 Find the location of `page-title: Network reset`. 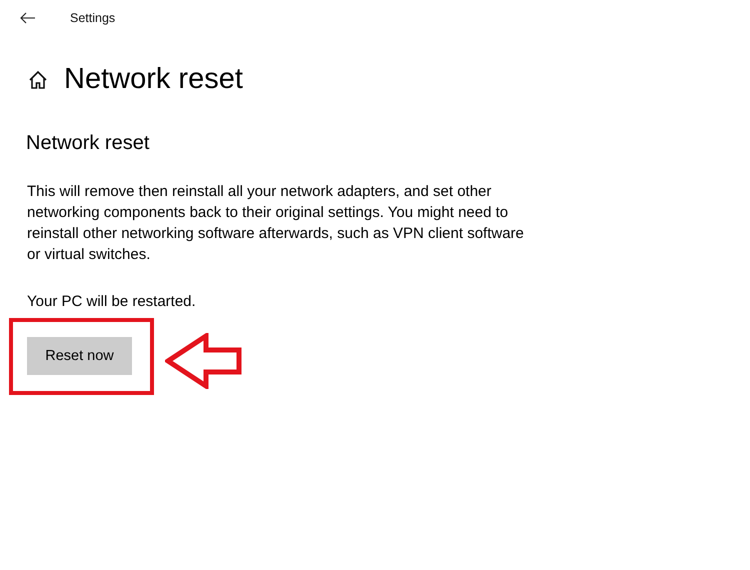

page-title: Network reset is located at coordinates (153, 79).